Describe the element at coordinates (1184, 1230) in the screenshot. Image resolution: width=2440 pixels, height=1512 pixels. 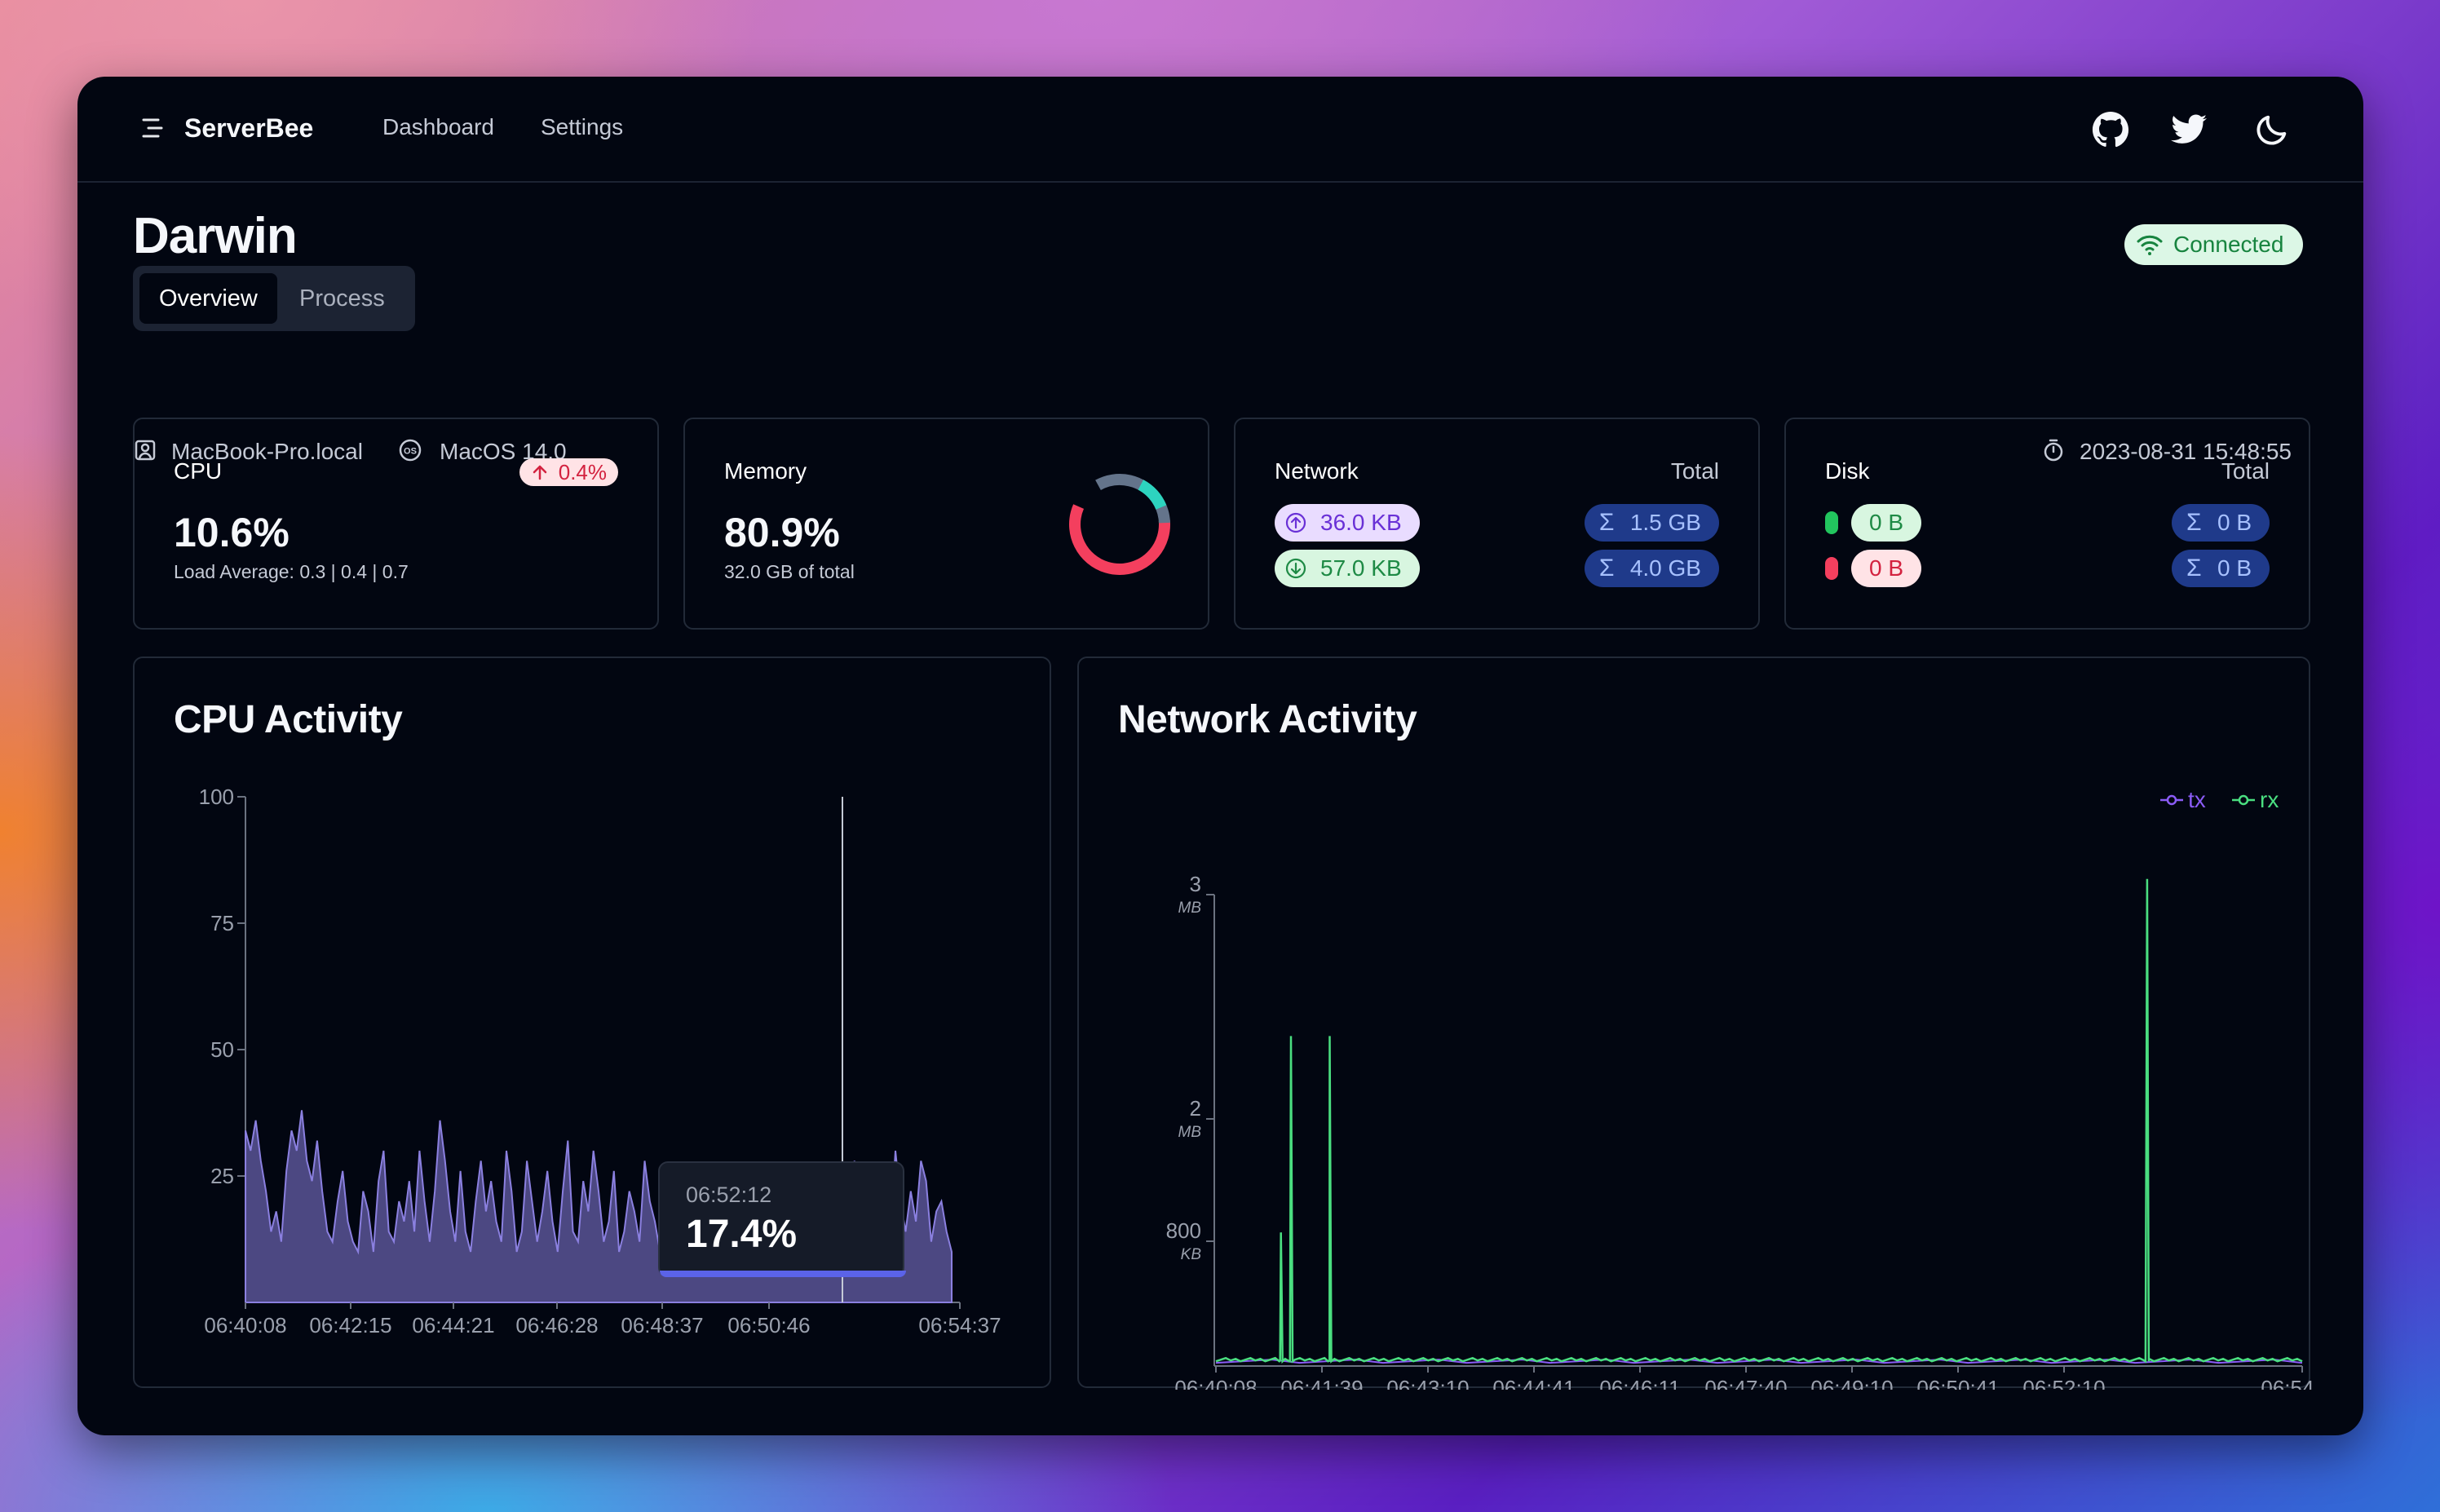
I see `y-tick-label: 800` at that location.